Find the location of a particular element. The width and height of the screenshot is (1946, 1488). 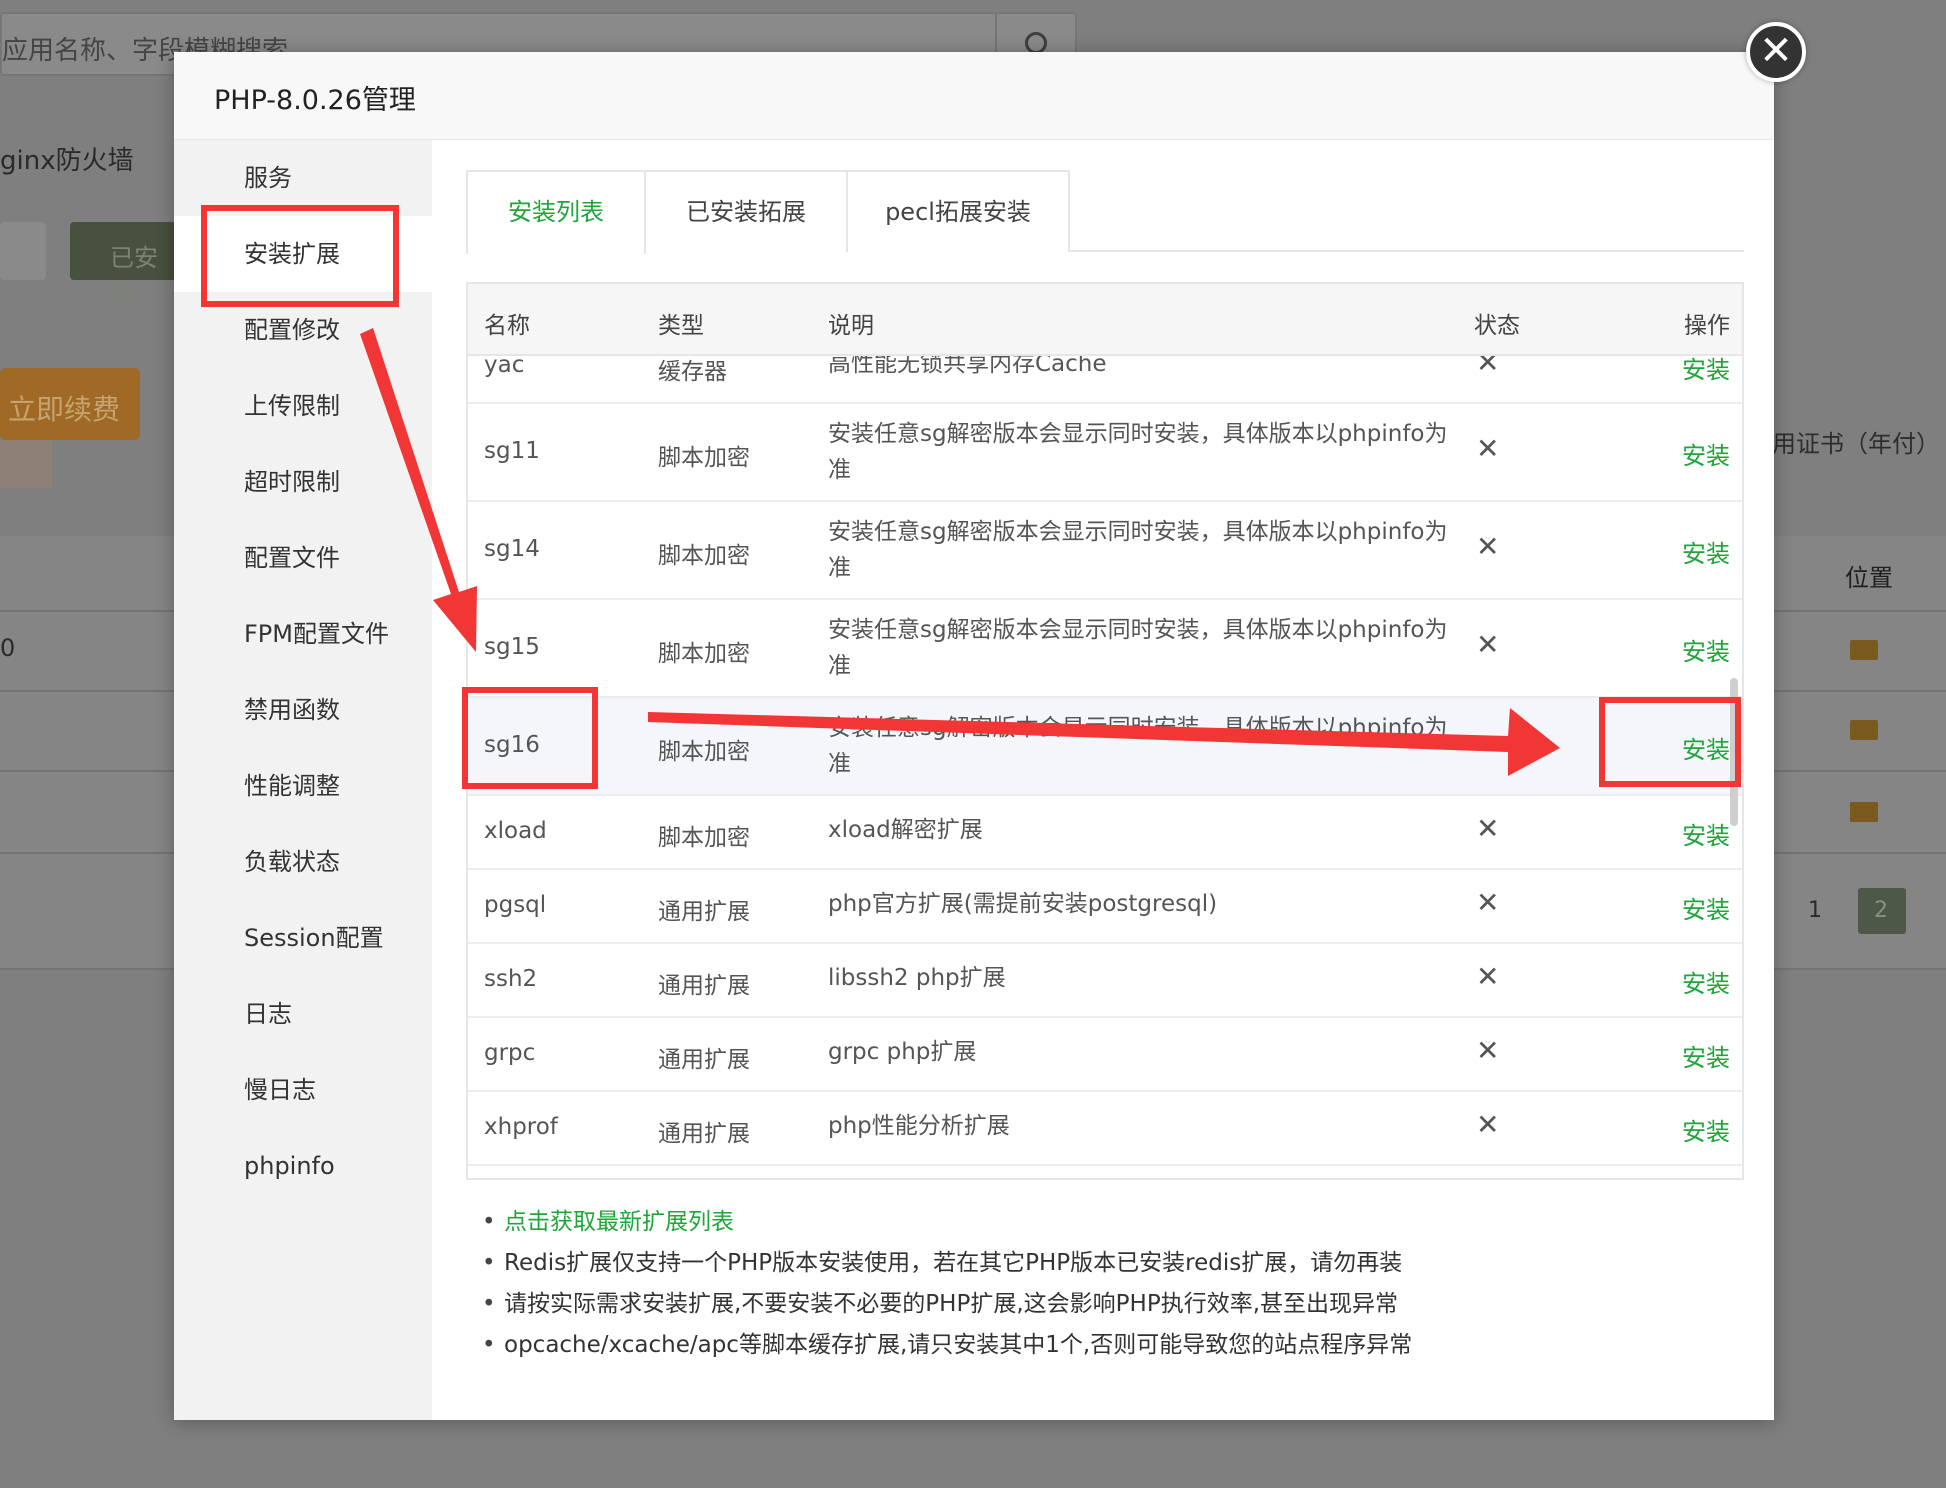

tab-installed-extensions: 已安装拓展 is located at coordinates (746, 211).